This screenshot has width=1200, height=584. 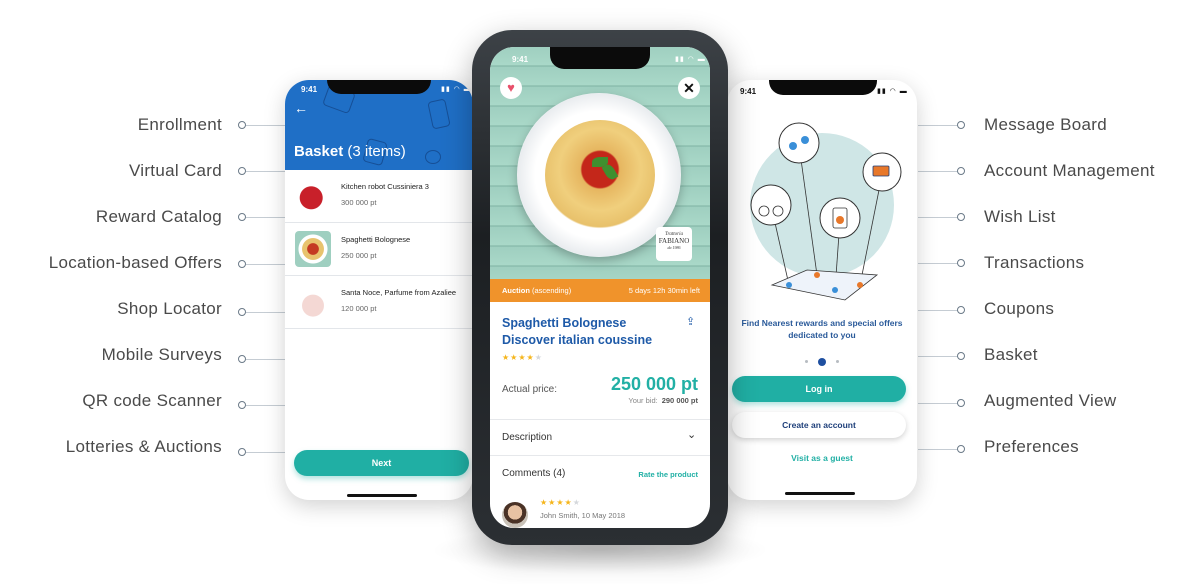 I want to click on product-rating: ★★★★★, so click(x=522, y=357).